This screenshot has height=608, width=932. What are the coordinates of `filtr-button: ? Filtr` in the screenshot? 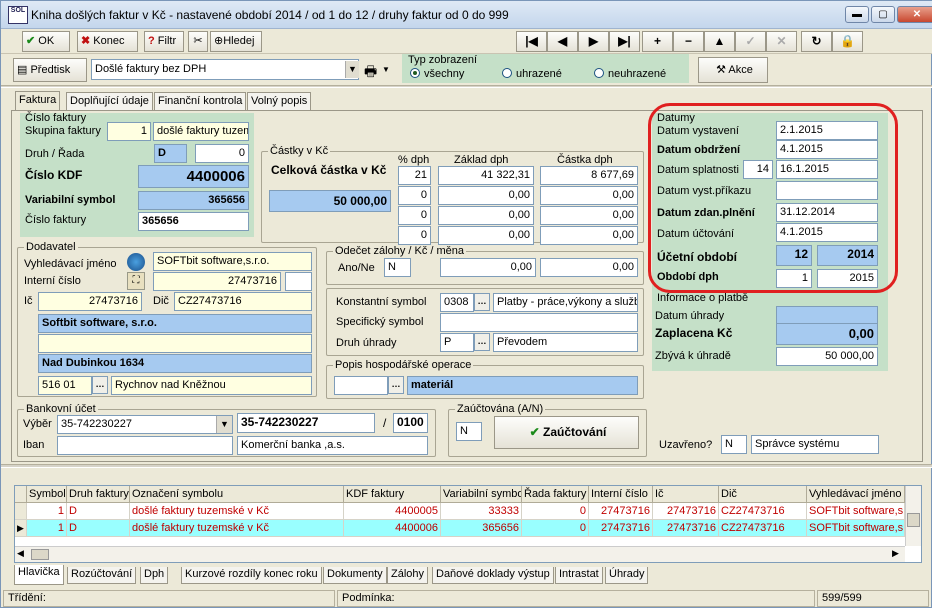 It's located at (164, 41).